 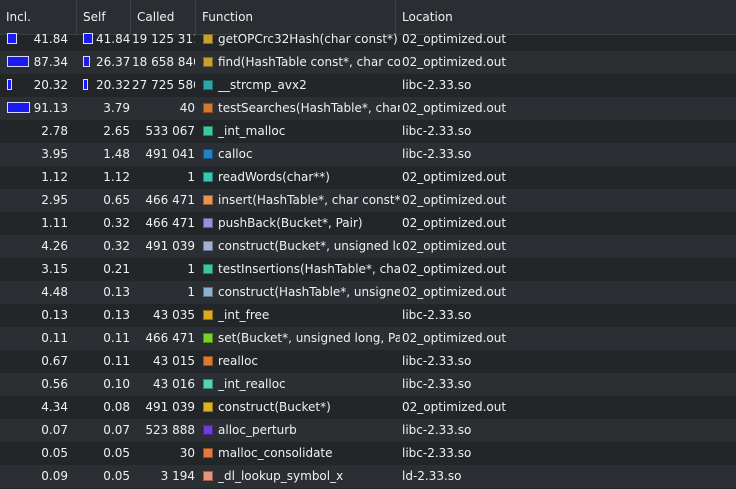 I want to click on table-row: 0.05 0.05 30 malloc_consolidate libc-2.33.so, so click(x=368, y=453).